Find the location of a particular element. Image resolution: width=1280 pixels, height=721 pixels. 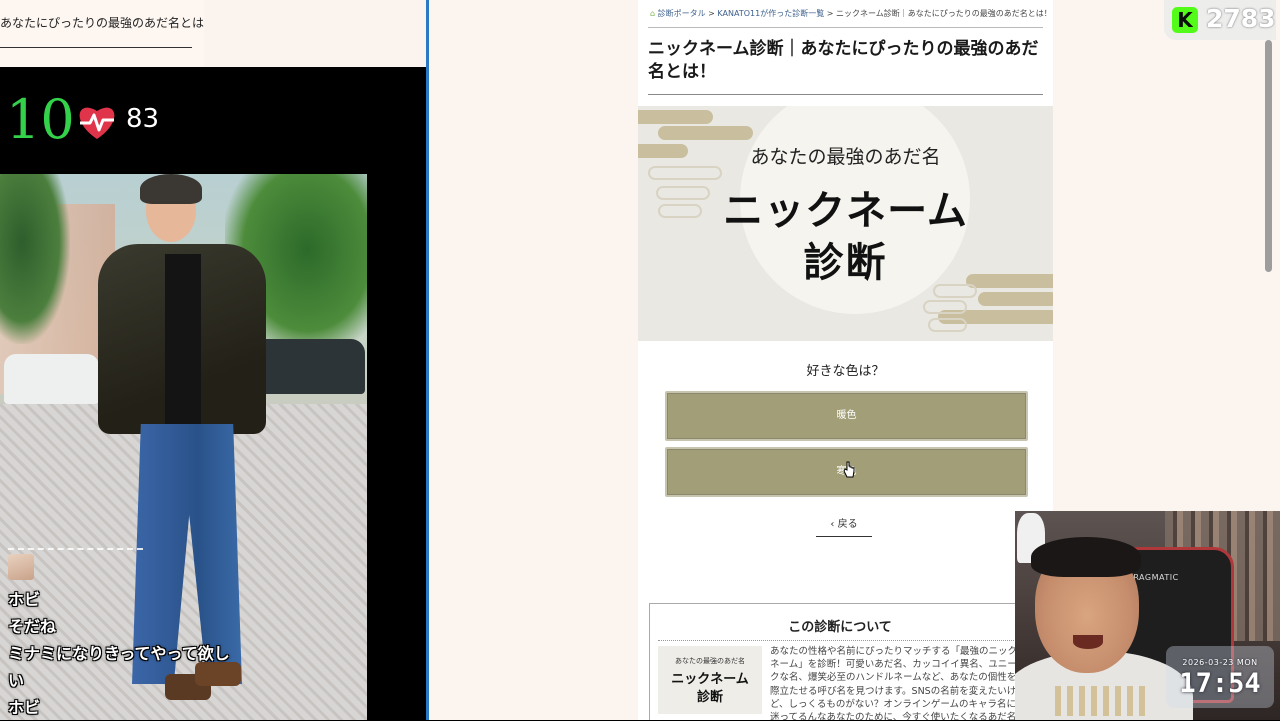

breadcrumb-current: ニックネーム診断｜あなたにぴったりの最強のあだ名とは！ is located at coordinates (944, 13).